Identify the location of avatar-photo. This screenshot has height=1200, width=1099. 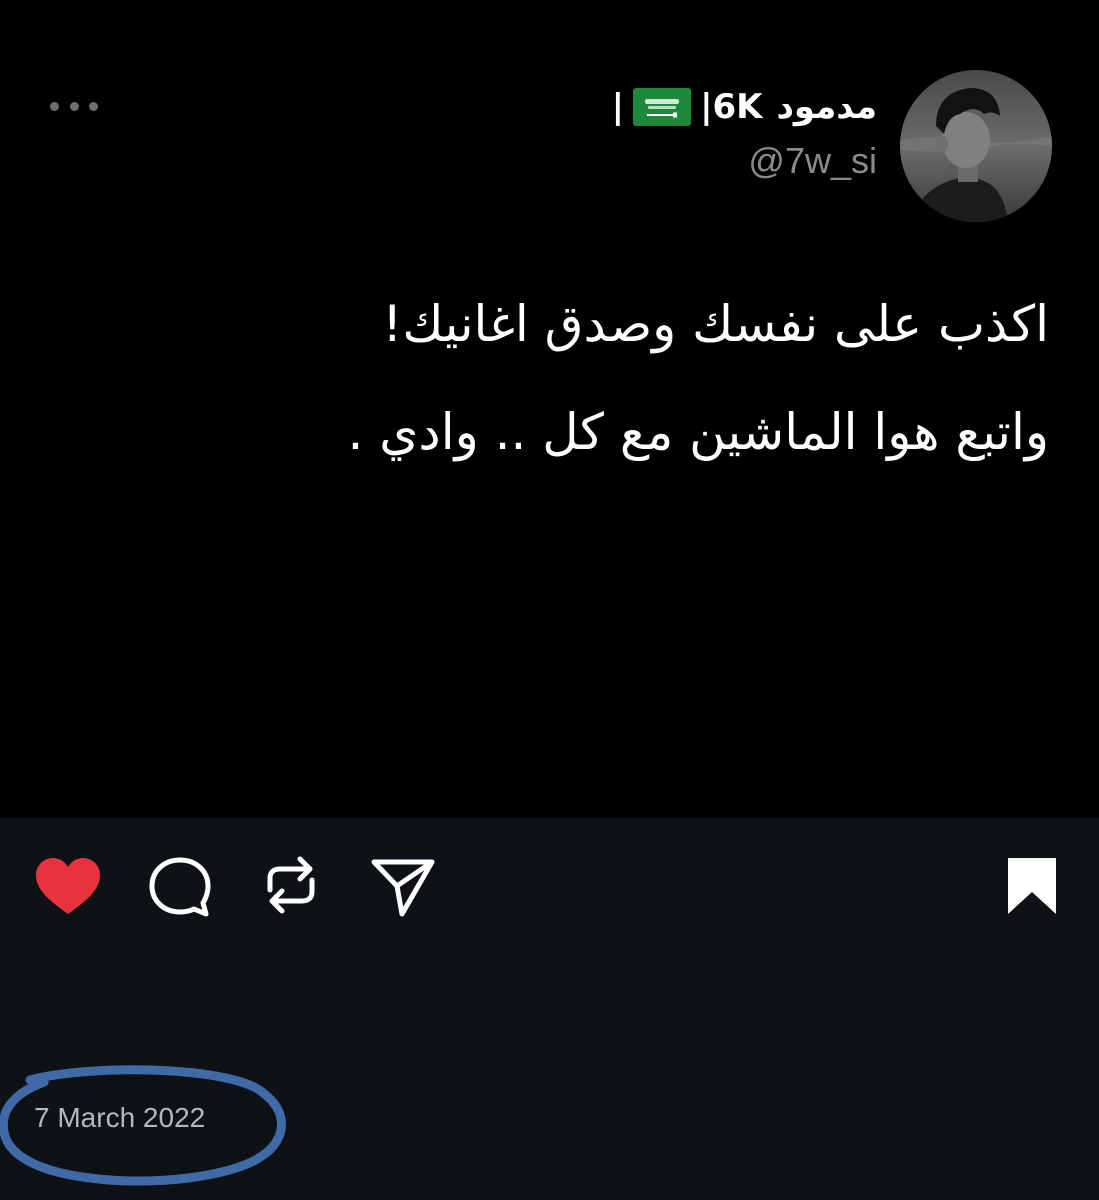
(976, 146).